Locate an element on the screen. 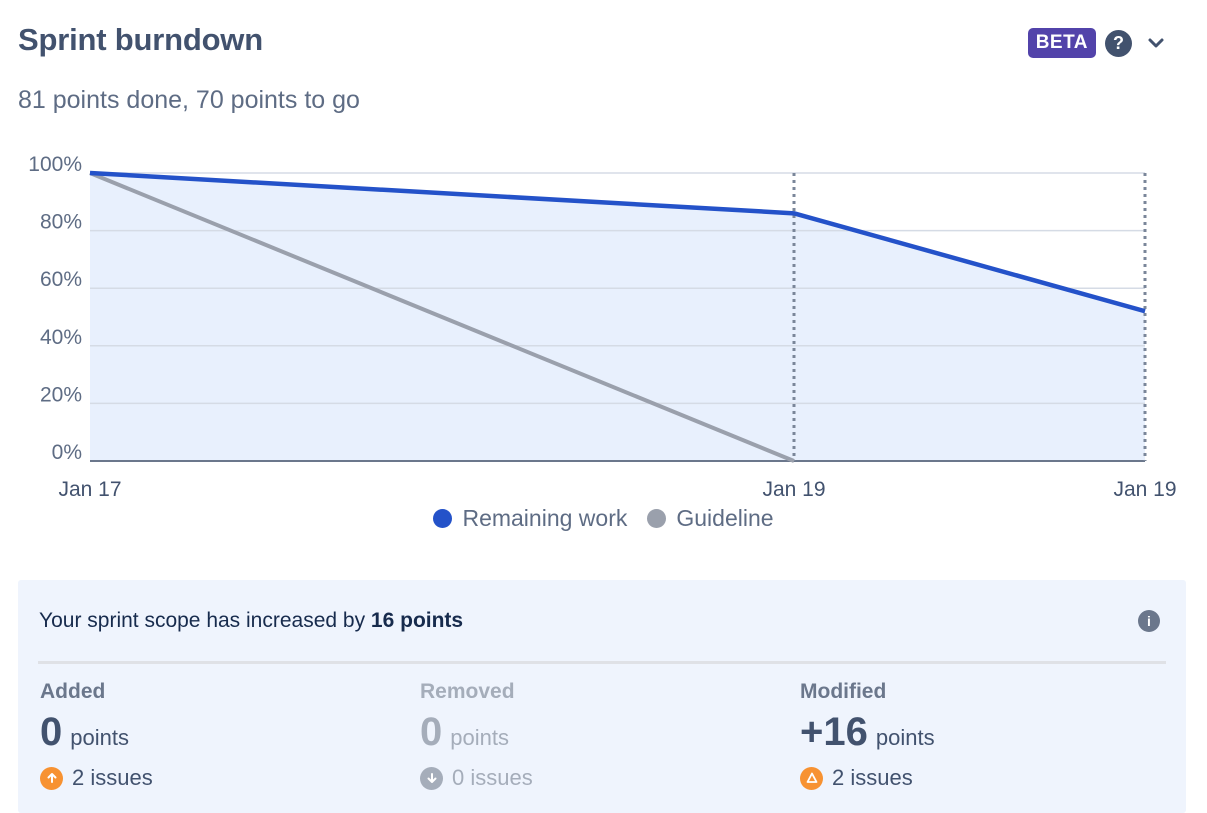 This screenshot has width=1207, height=813. question-circle-icon: ? is located at coordinates (1118, 43).